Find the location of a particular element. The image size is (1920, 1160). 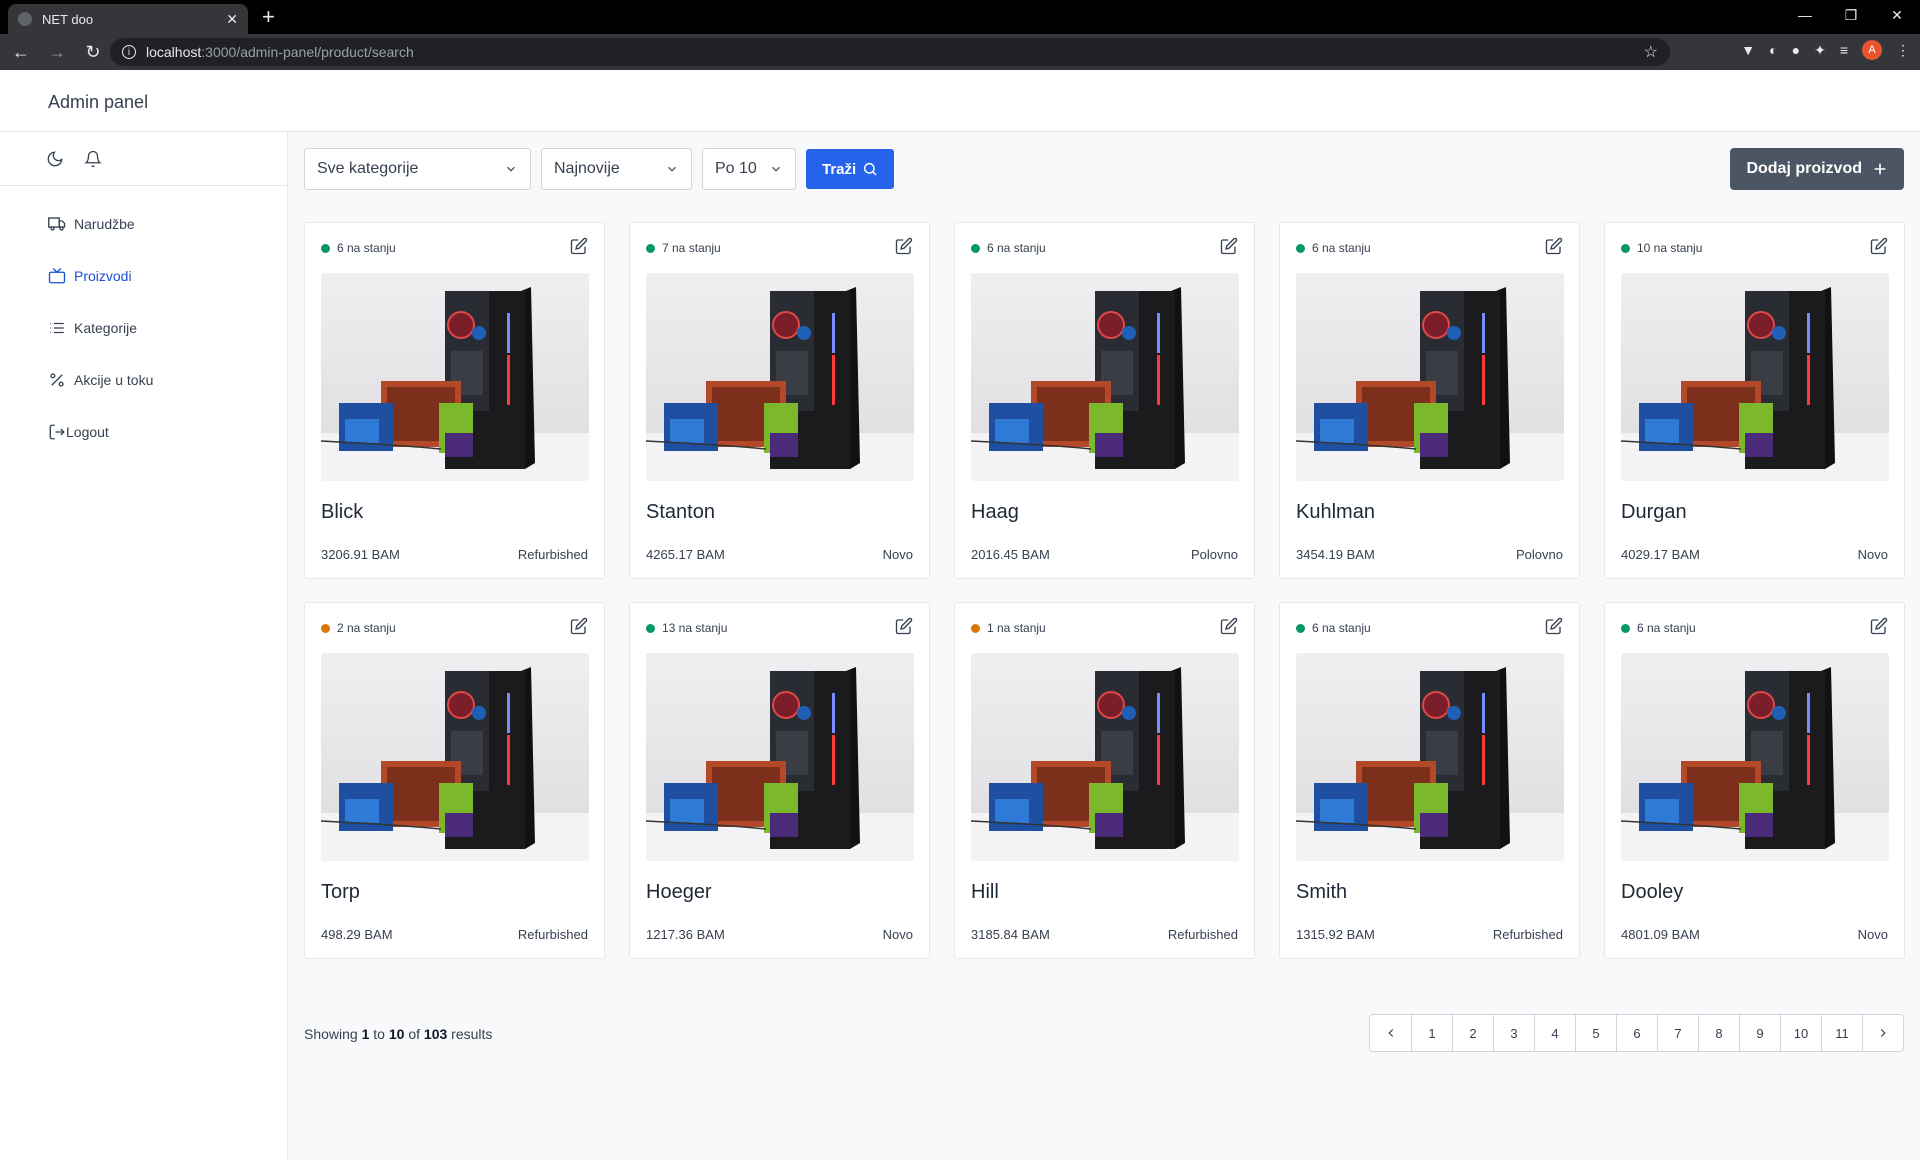

site-info-icon: i is located at coordinates (129, 52).